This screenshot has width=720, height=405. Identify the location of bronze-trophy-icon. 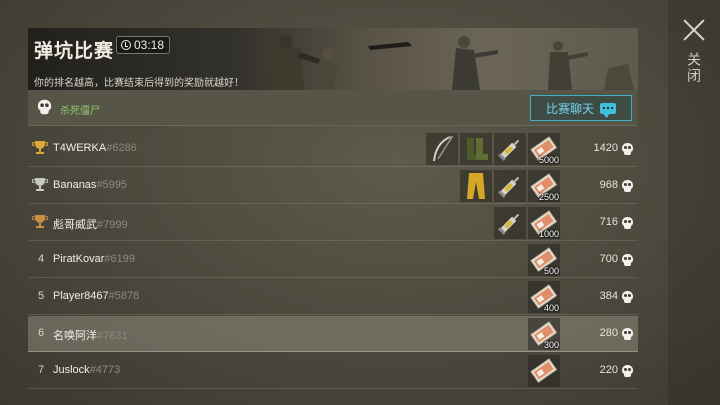
(40, 222).